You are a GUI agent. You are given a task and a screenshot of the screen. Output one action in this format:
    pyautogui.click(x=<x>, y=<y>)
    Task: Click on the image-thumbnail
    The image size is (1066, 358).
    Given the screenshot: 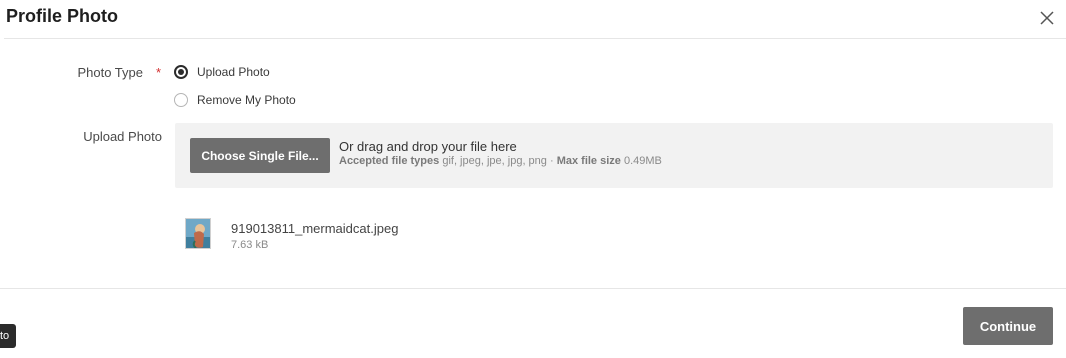 What is the action you would take?
    pyautogui.click(x=198, y=233)
    